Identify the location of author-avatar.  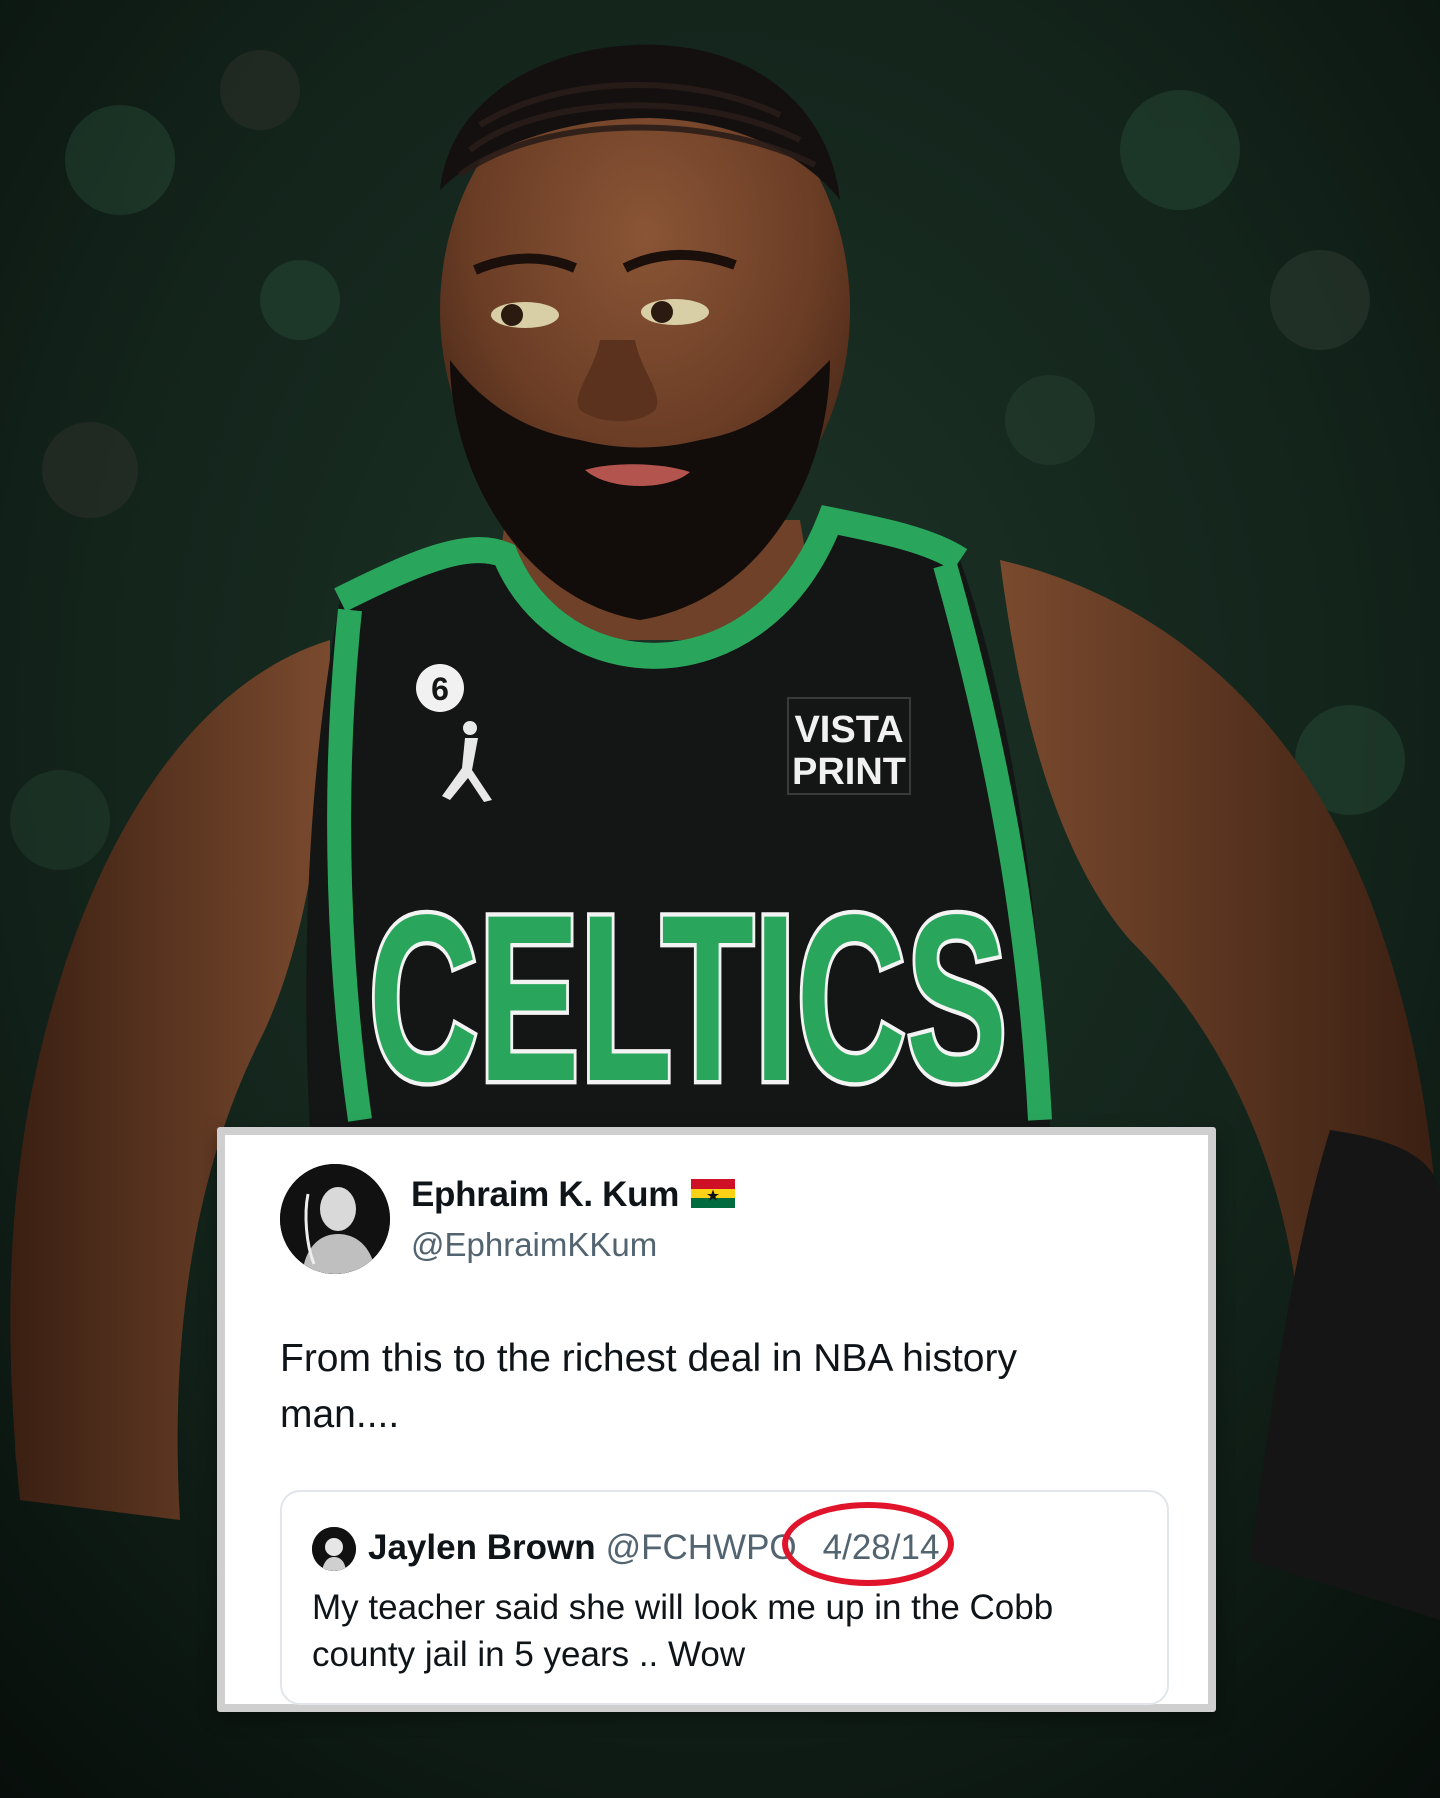
(335, 1219).